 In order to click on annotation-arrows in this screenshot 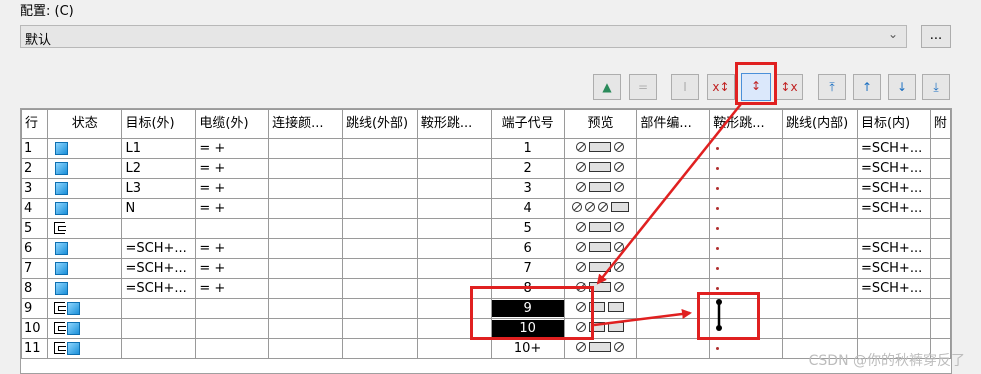, I will do `click(667, 217)`.